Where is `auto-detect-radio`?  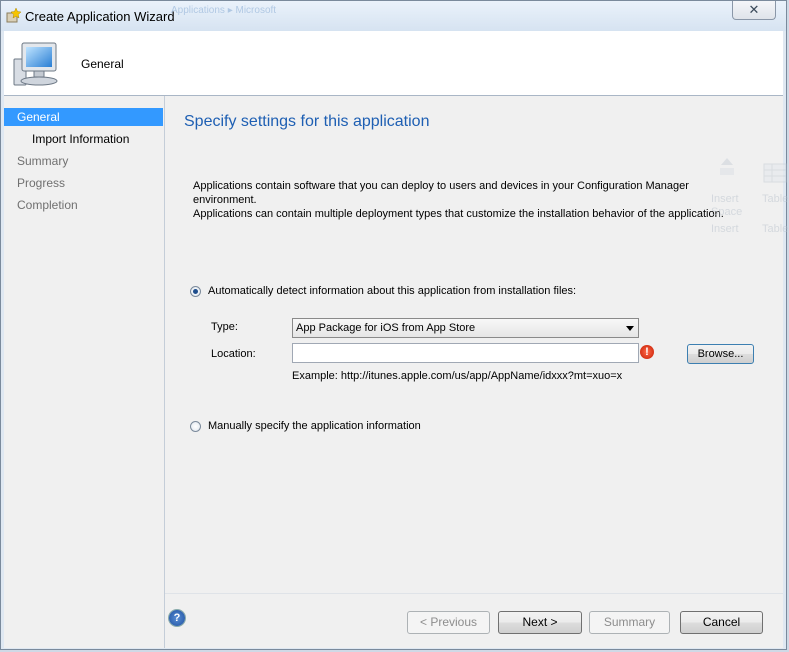 auto-detect-radio is located at coordinates (195, 291).